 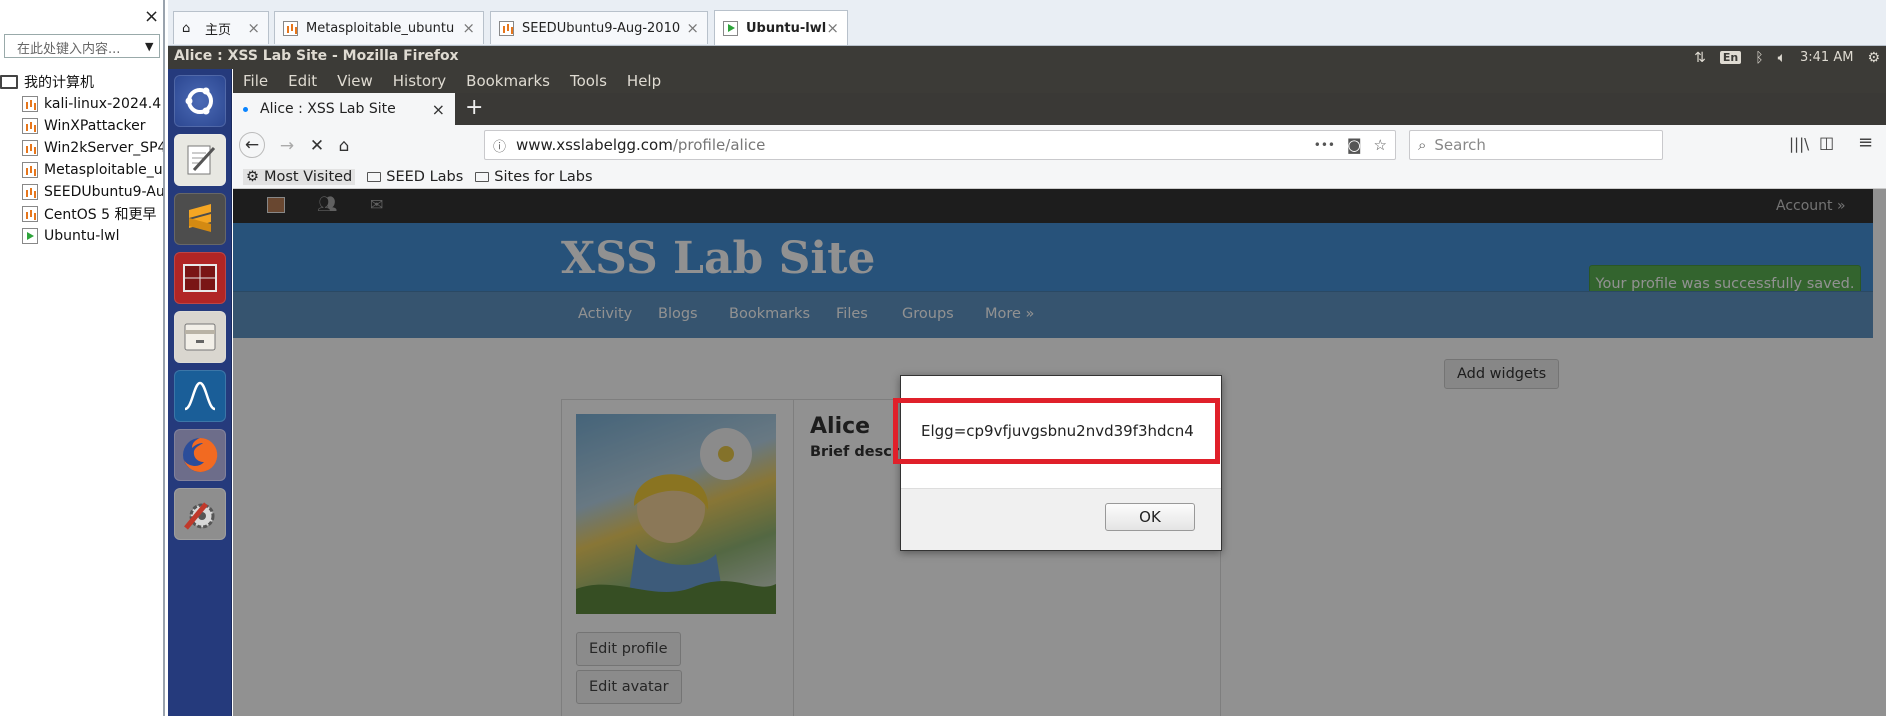 I want to click on alert-footer: OK, so click(x=1061, y=519).